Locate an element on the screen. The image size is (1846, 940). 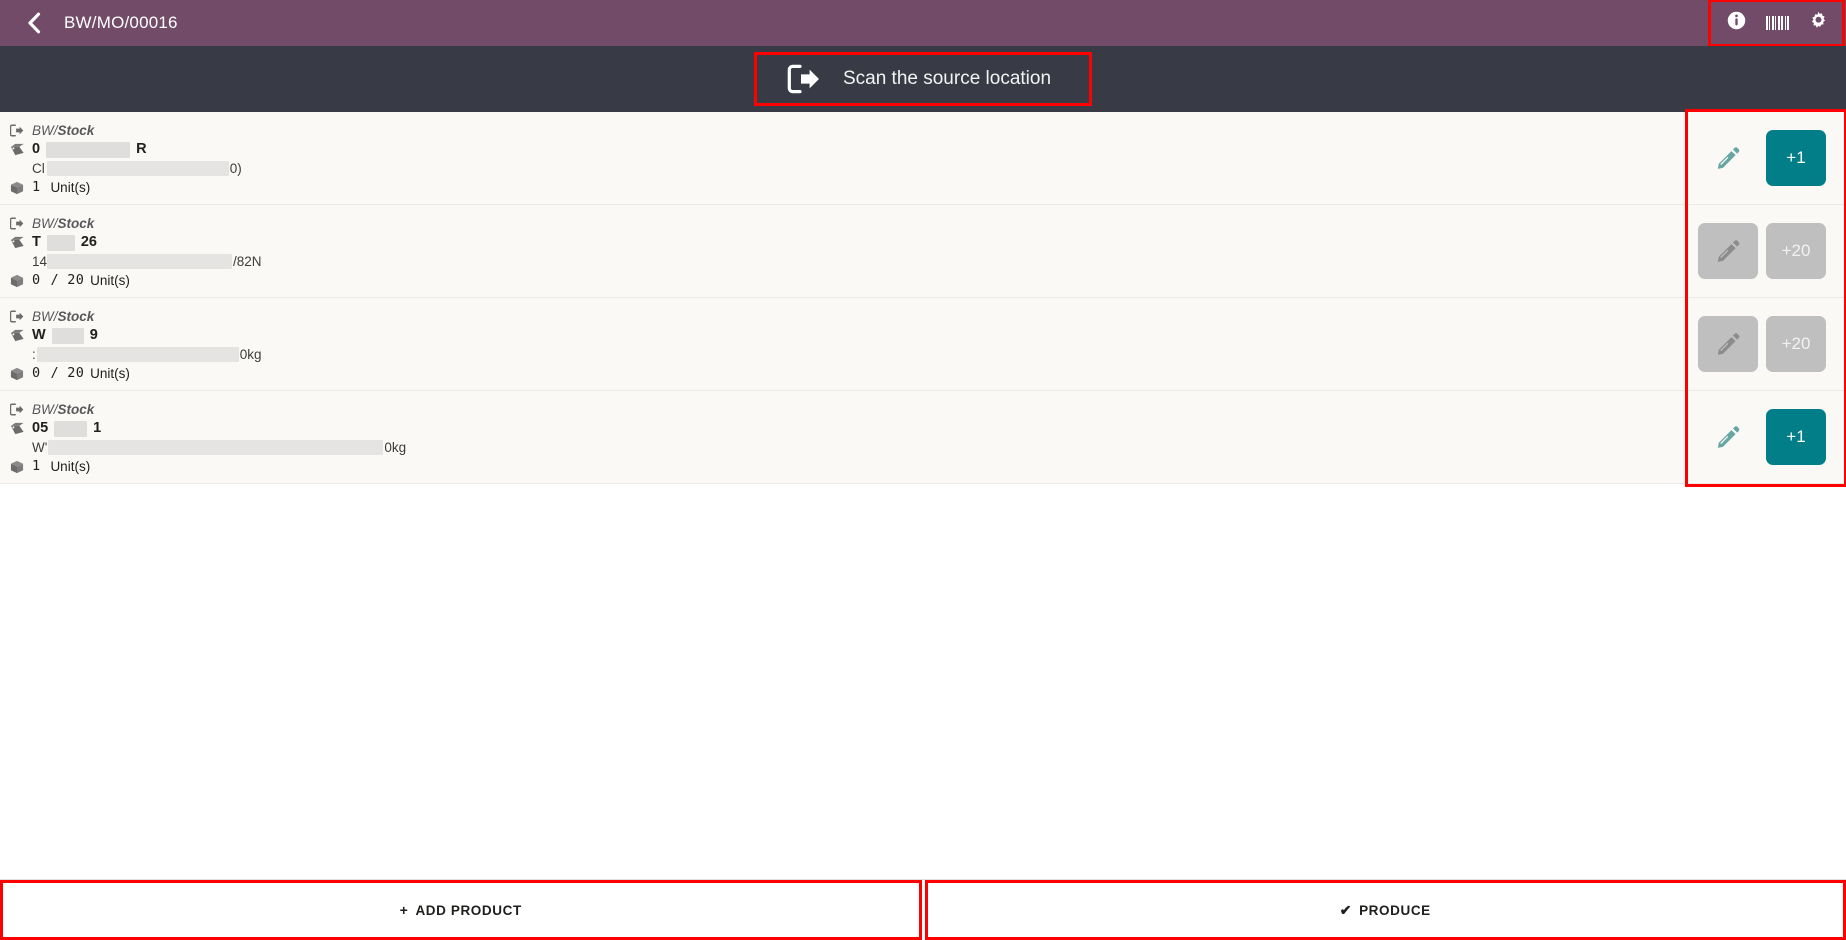
row-product-line: W 9 is located at coordinates (852, 335).